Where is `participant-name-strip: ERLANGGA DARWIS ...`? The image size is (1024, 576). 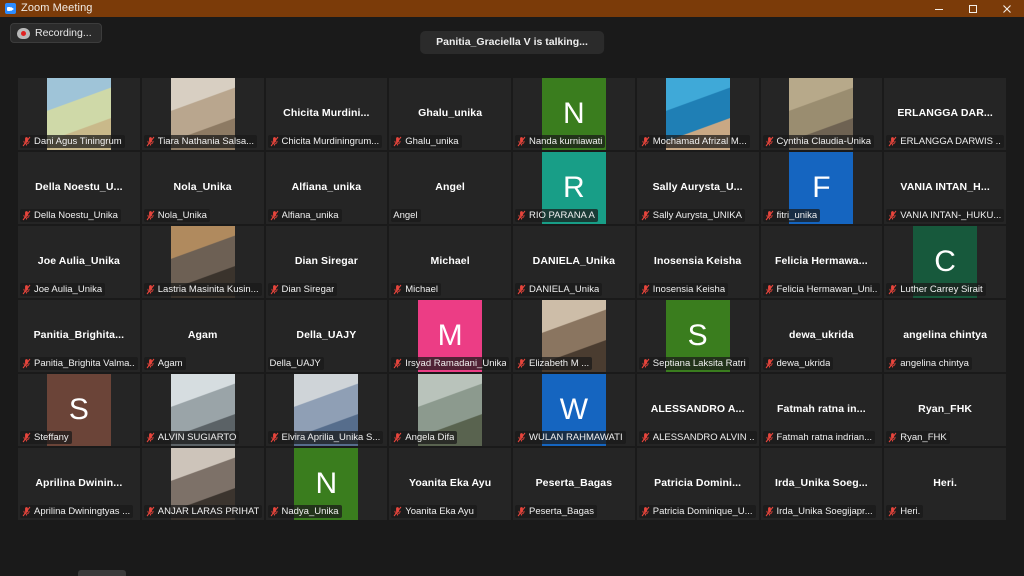
participant-name-strip: ERLANGGA DARWIS ... is located at coordinates (945, 141).